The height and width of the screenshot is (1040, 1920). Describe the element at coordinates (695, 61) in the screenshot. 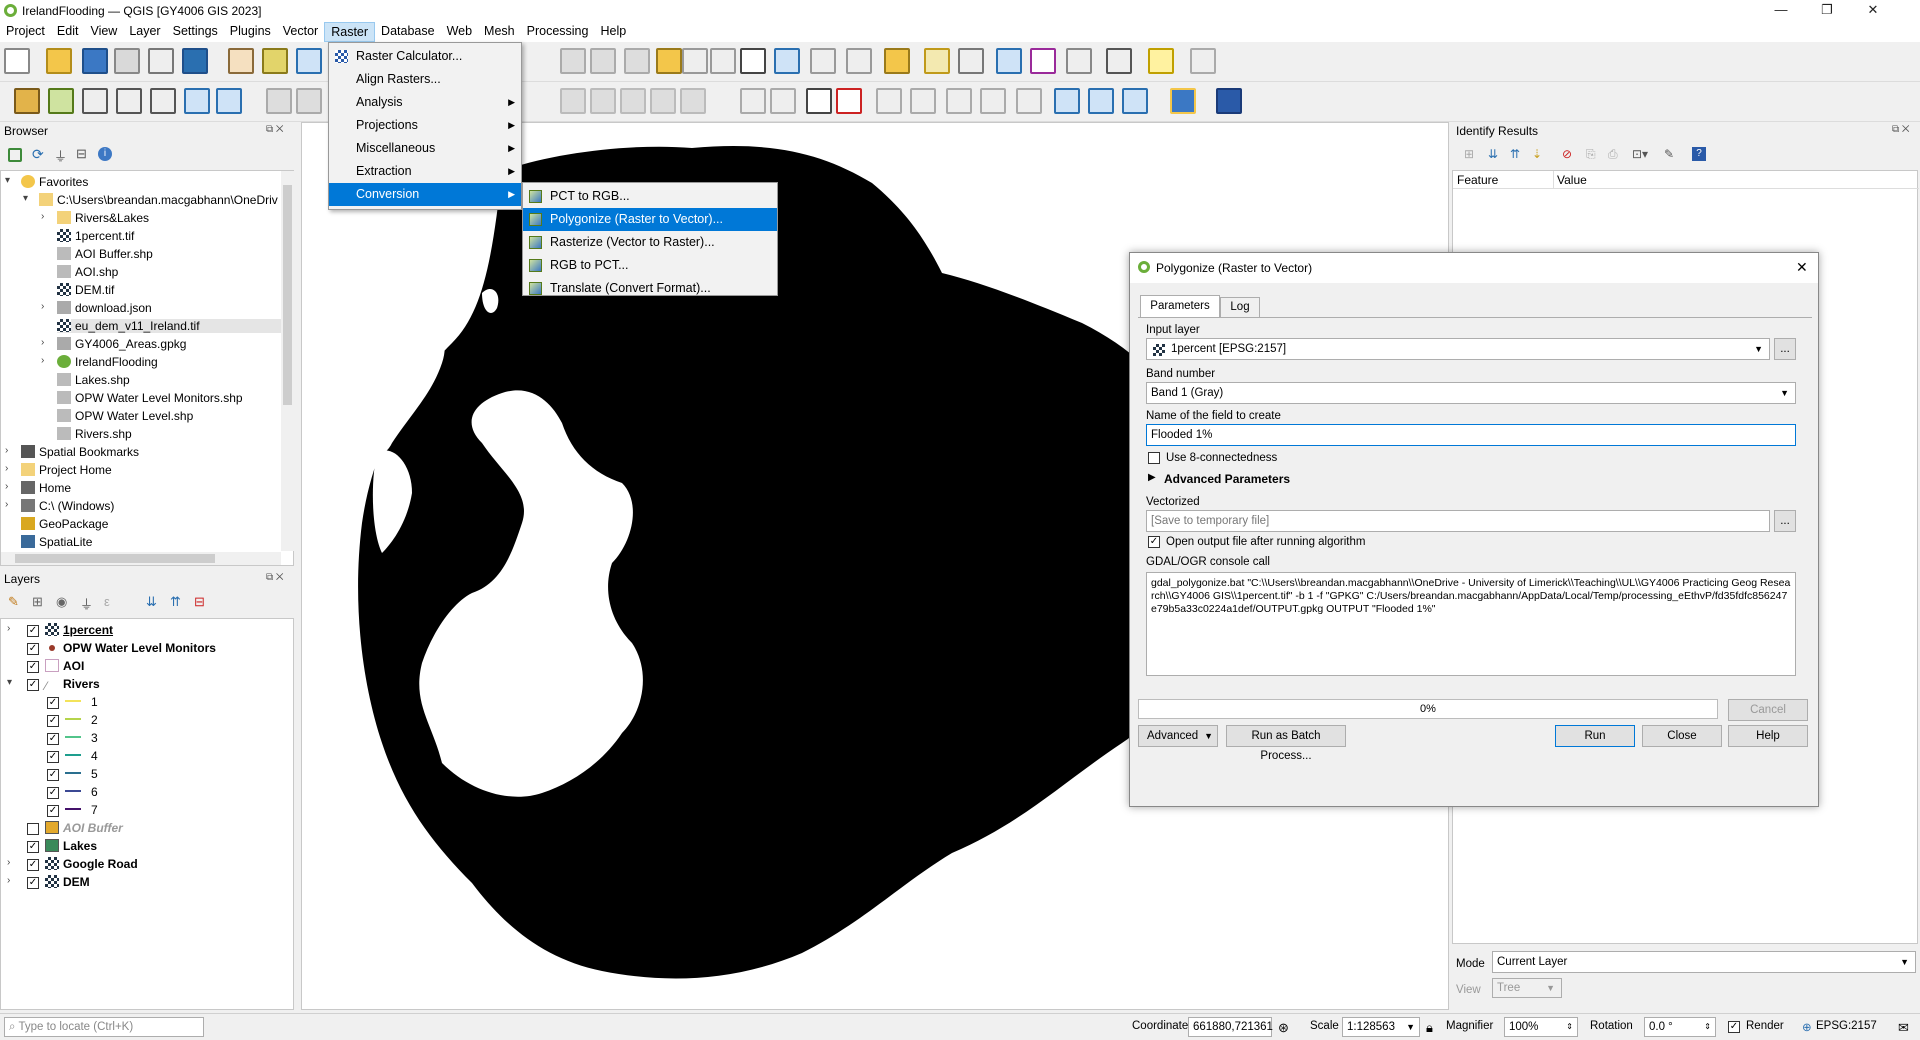

I see `zoom-next-icon` at that location.